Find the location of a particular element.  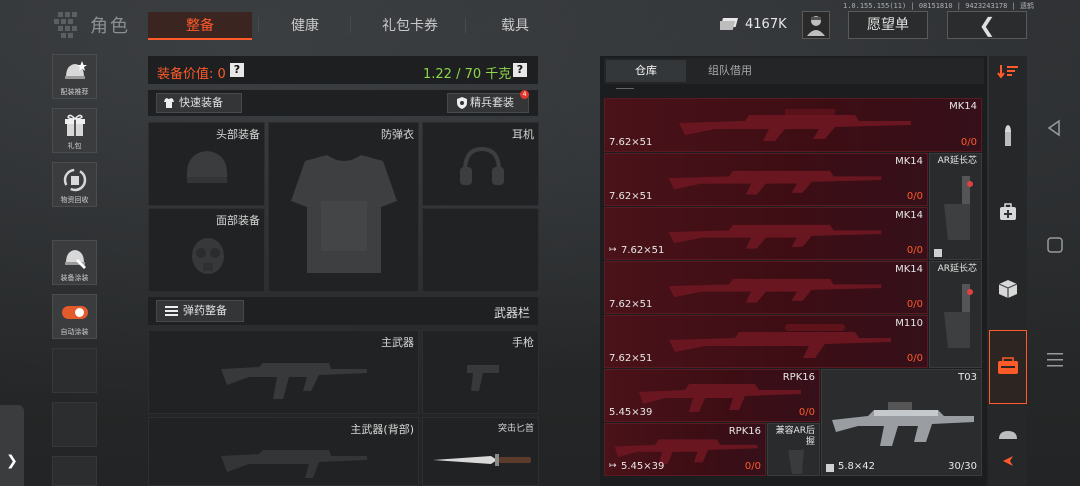

paint-helmet-icon is located at coordinates (75, 259).